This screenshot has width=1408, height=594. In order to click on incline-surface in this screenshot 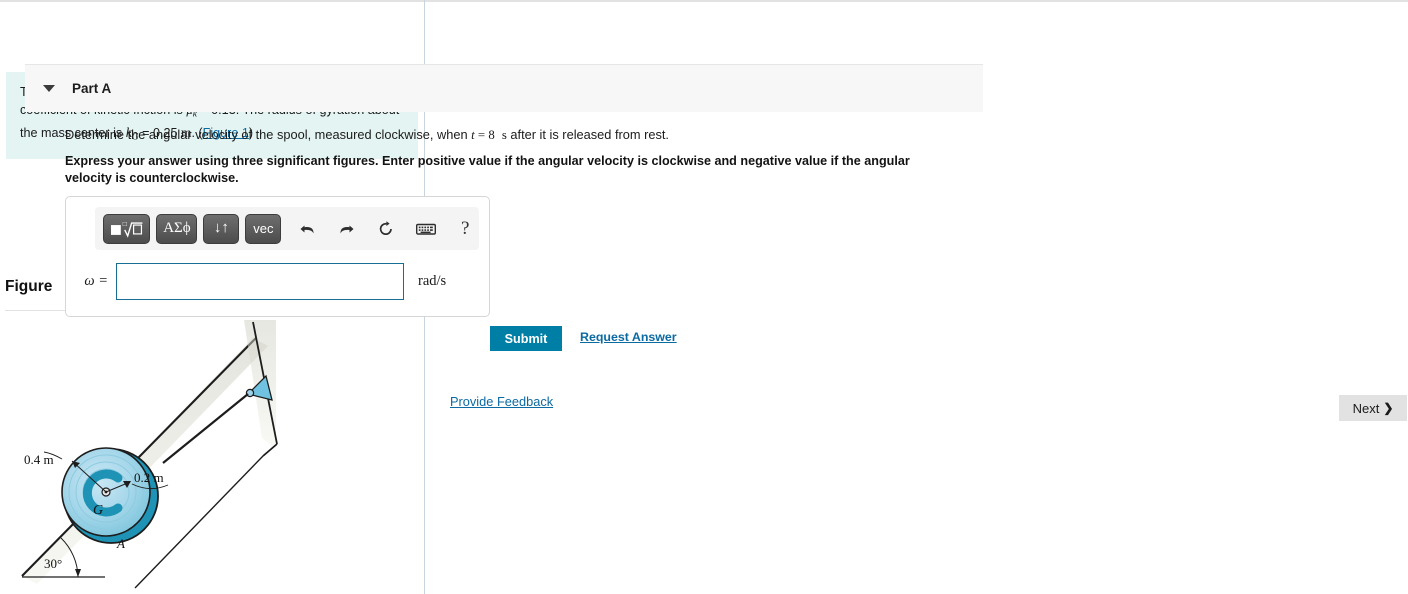, I will do `click(139, 457)`.